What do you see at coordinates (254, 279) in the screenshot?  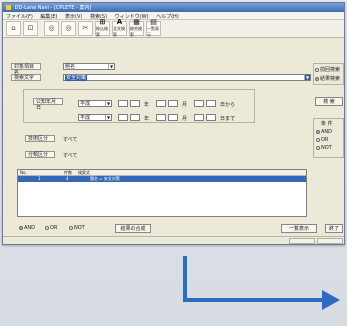 I see `arrow-line` at bounding box center [254, 279].